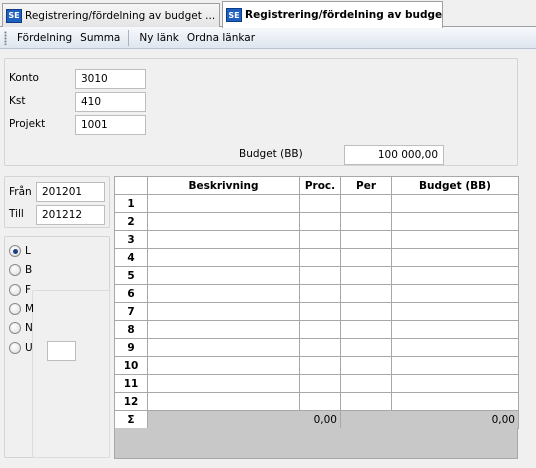  What do you see at coordinates (5, 37) in the screenshot?
I see `toolbar-grip` at bounding box center [5, 37].